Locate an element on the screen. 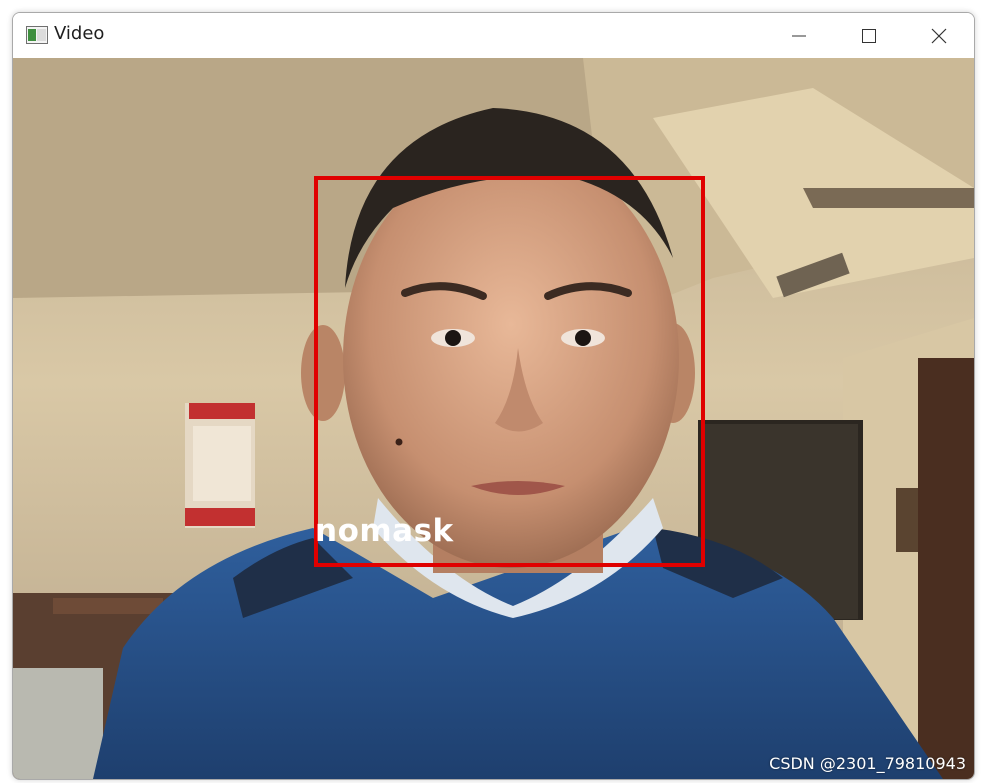 This screenshot has width=981, height=783. close-button is located at coordinates (939, 35).